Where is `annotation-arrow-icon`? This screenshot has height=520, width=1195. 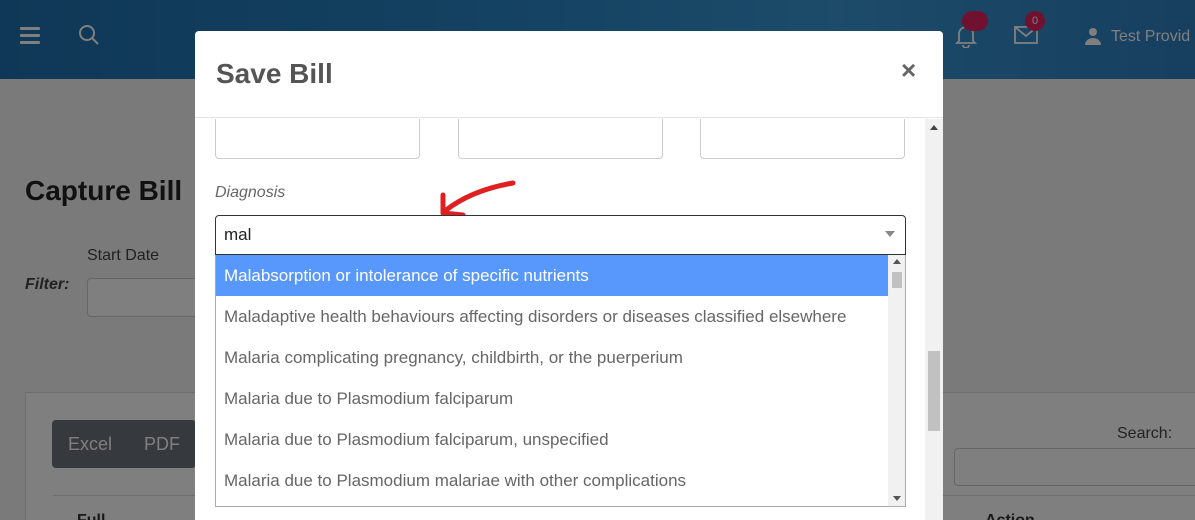
annotation-arrow-icon is located at coordinates (478, 199).